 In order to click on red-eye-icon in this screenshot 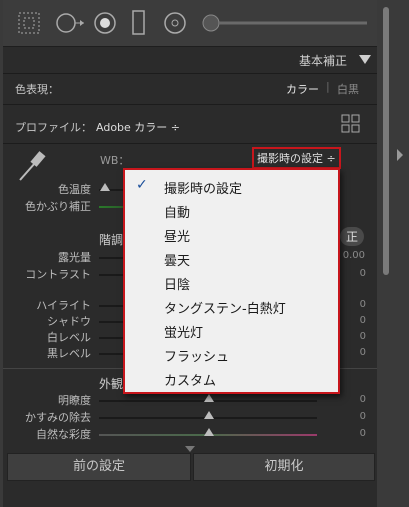, I will do `click(105, 23)`.